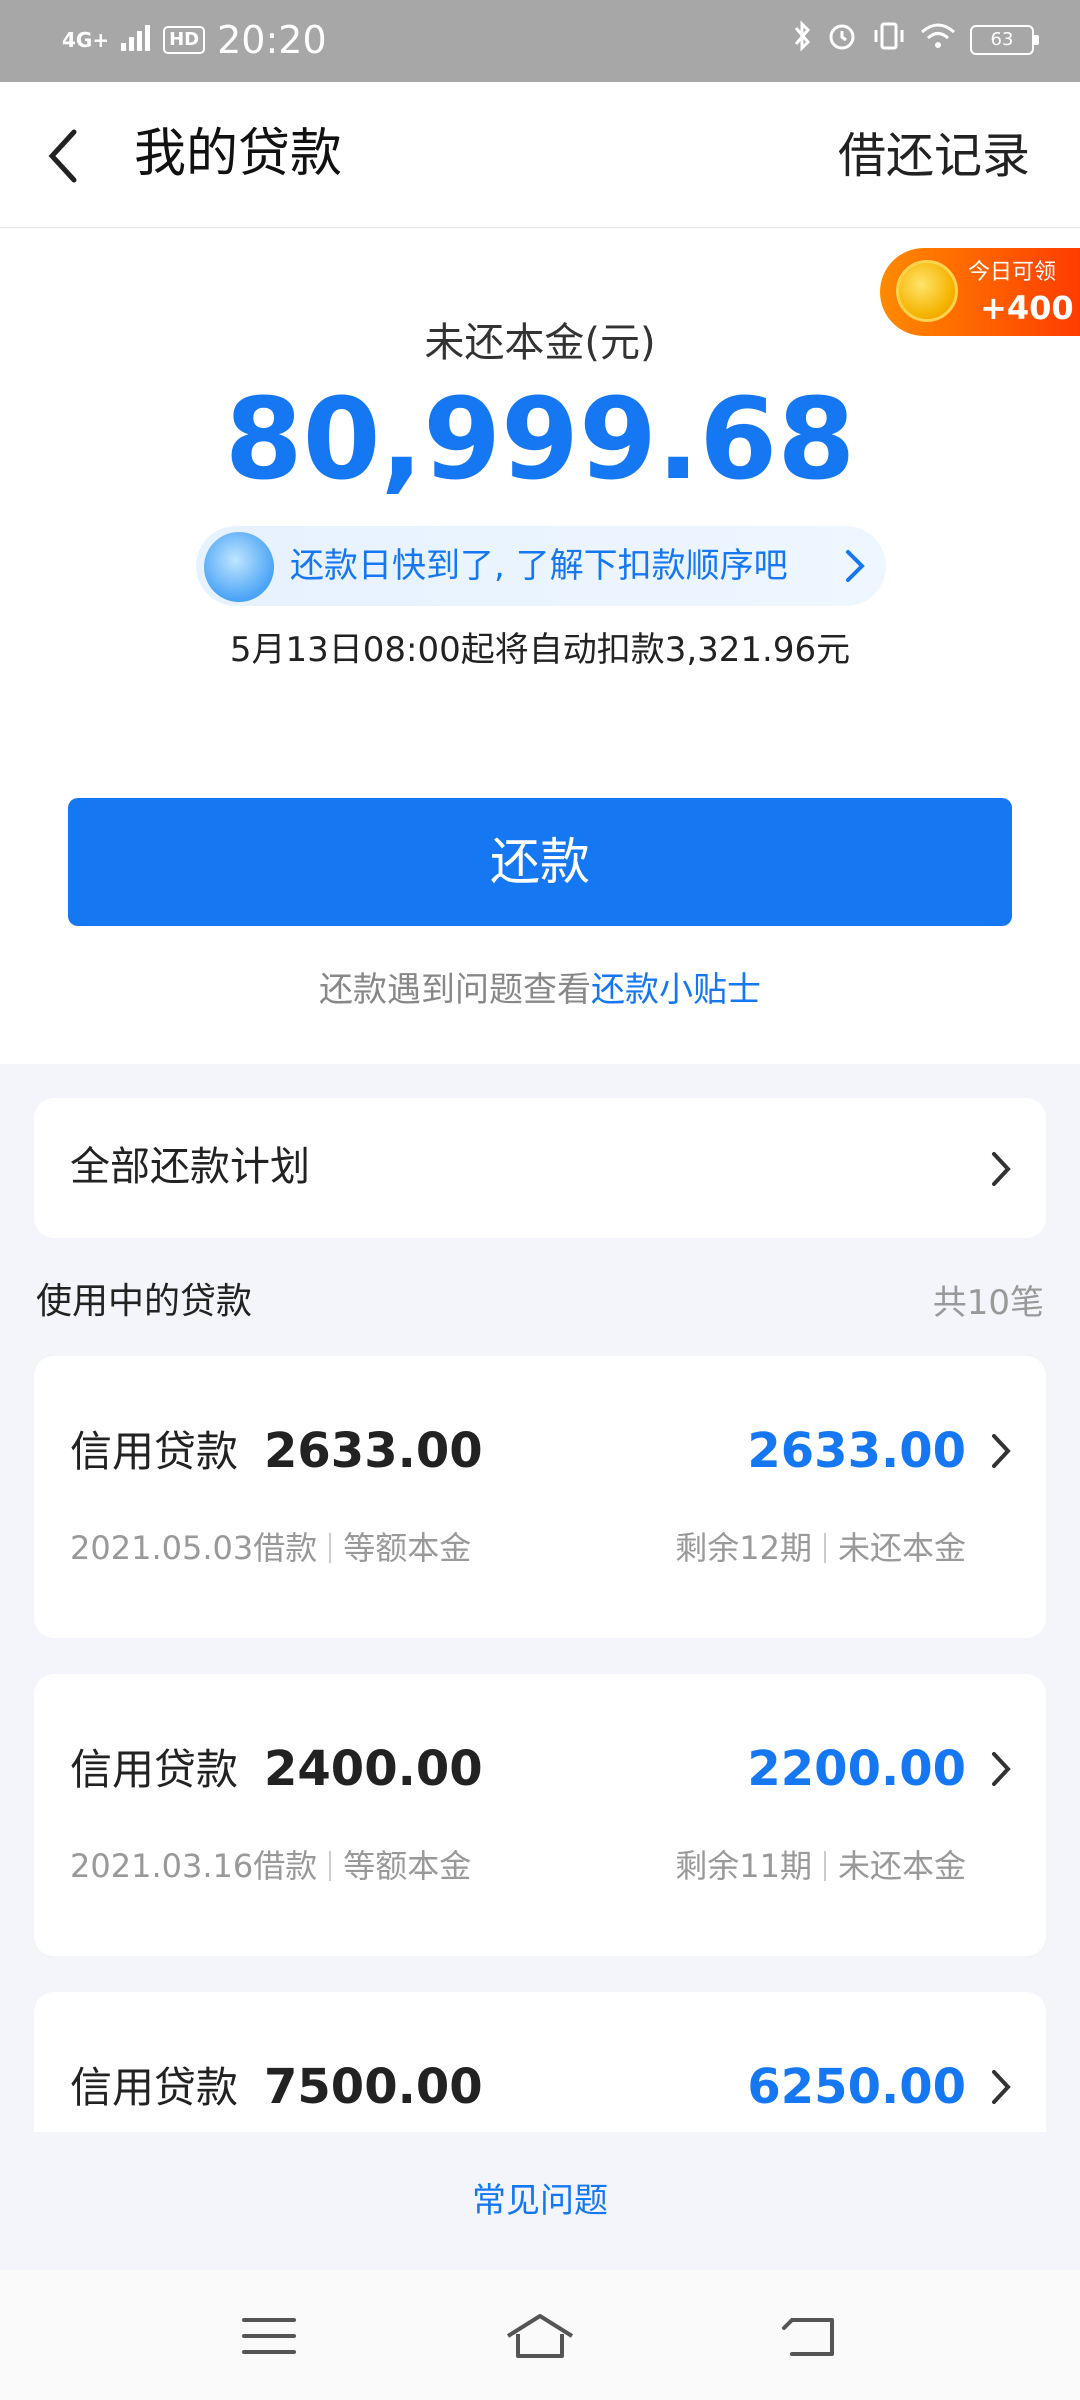 The width and height of the screenshot is (1080, 2400). Describe the element at coordinates (540, 862) in the screenshot. I see `repay-button: 还款` at that location.